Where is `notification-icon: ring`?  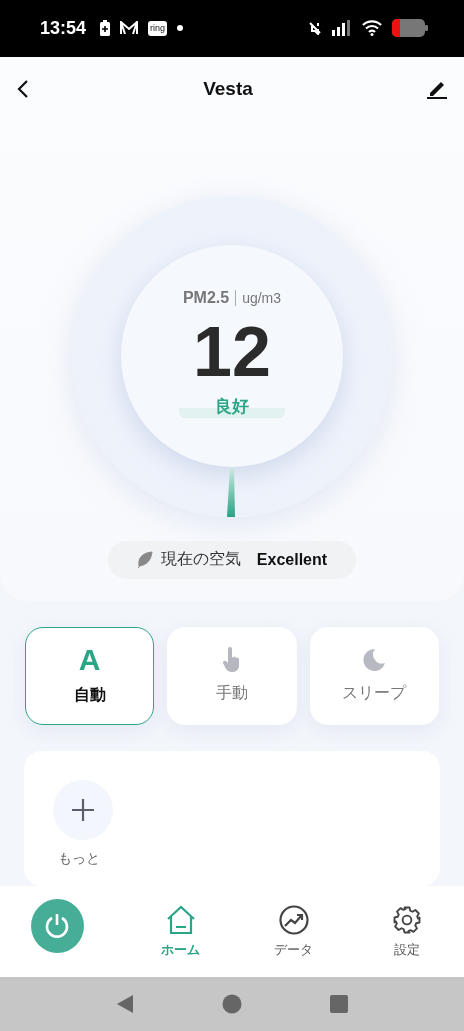
notification-icon: ring is located at coordinates (158, 28).